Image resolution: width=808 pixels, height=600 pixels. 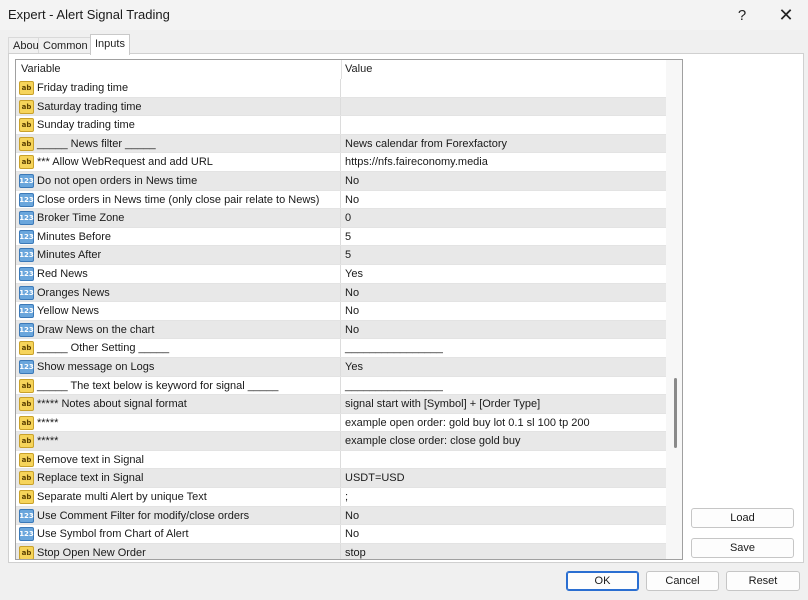 What do you see at coordinates (74, 236) in the screenshot?
I see `variable-label: Minutes Before` at bounding box center [74, 236].